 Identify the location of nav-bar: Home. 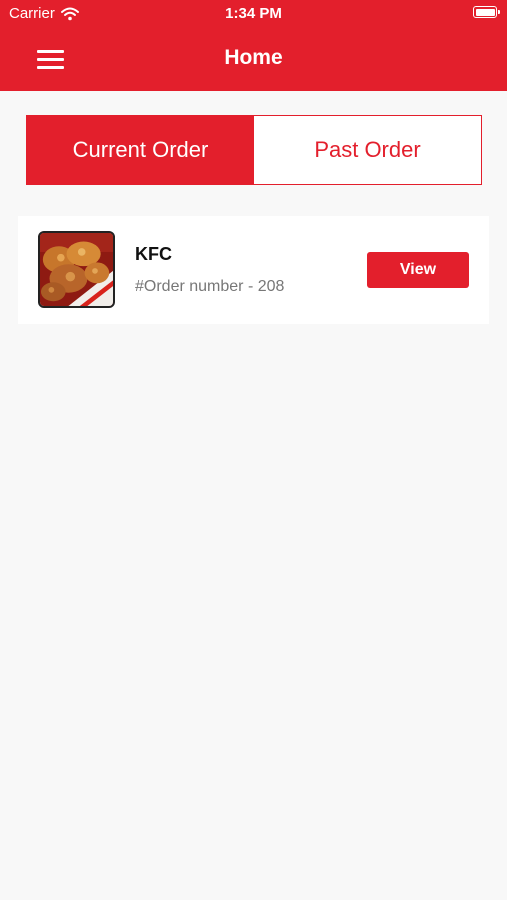
(253, 59).